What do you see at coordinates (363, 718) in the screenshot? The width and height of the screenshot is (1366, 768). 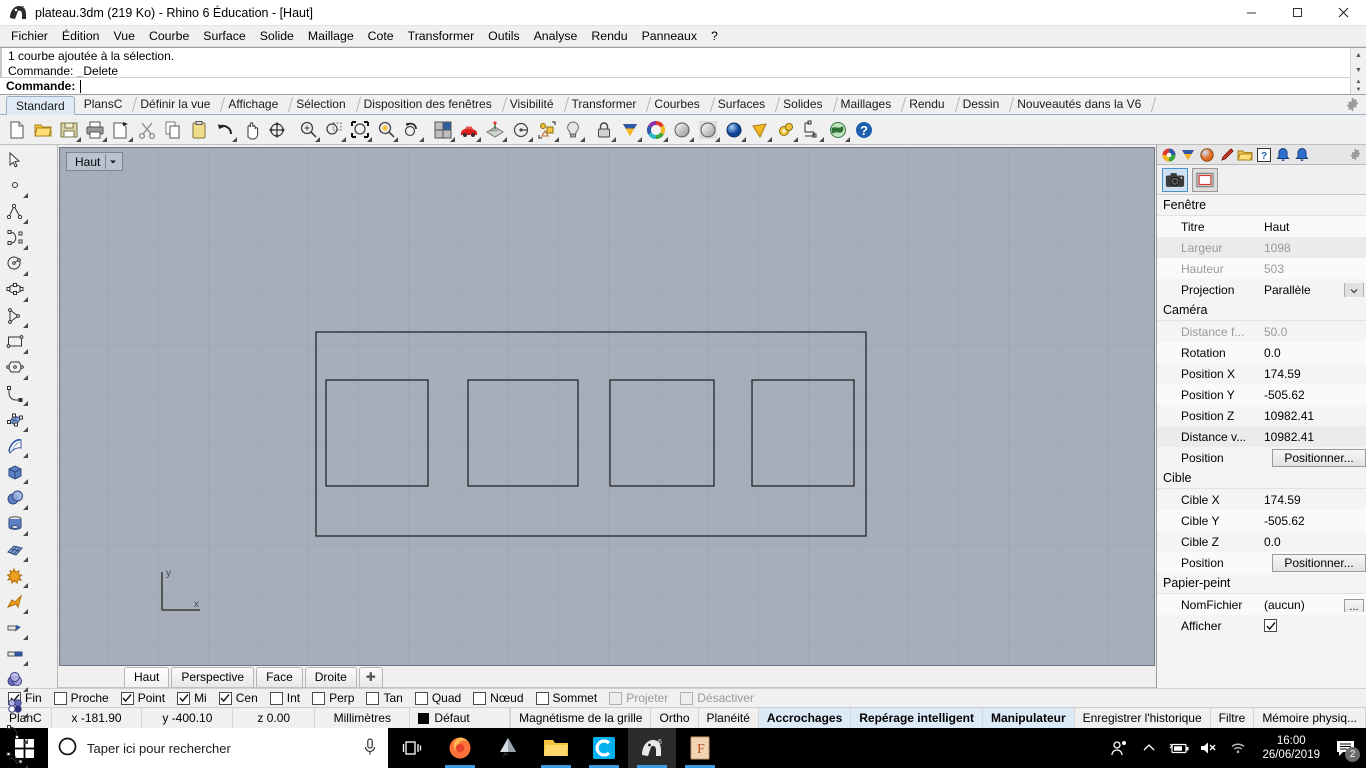 I see `status-units: Millimètres` at bounding box center [363, 718].